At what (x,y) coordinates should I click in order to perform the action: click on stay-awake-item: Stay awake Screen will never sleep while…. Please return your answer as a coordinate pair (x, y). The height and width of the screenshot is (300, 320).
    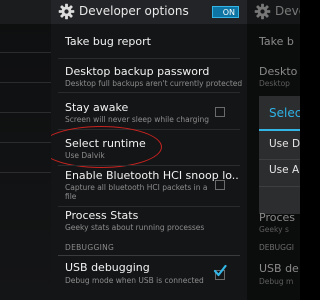
    Looking at the image, I should click on (149, 111).